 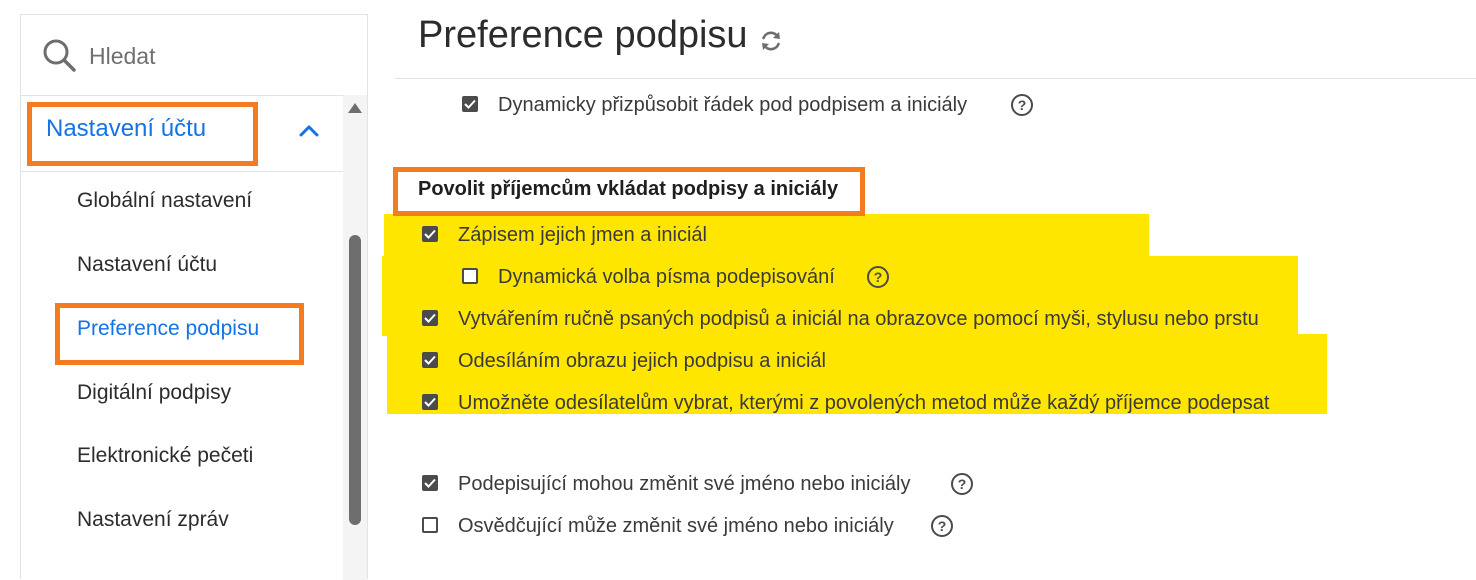 I want to click on sidebar-scrollbar, so click(x=355, y=337).